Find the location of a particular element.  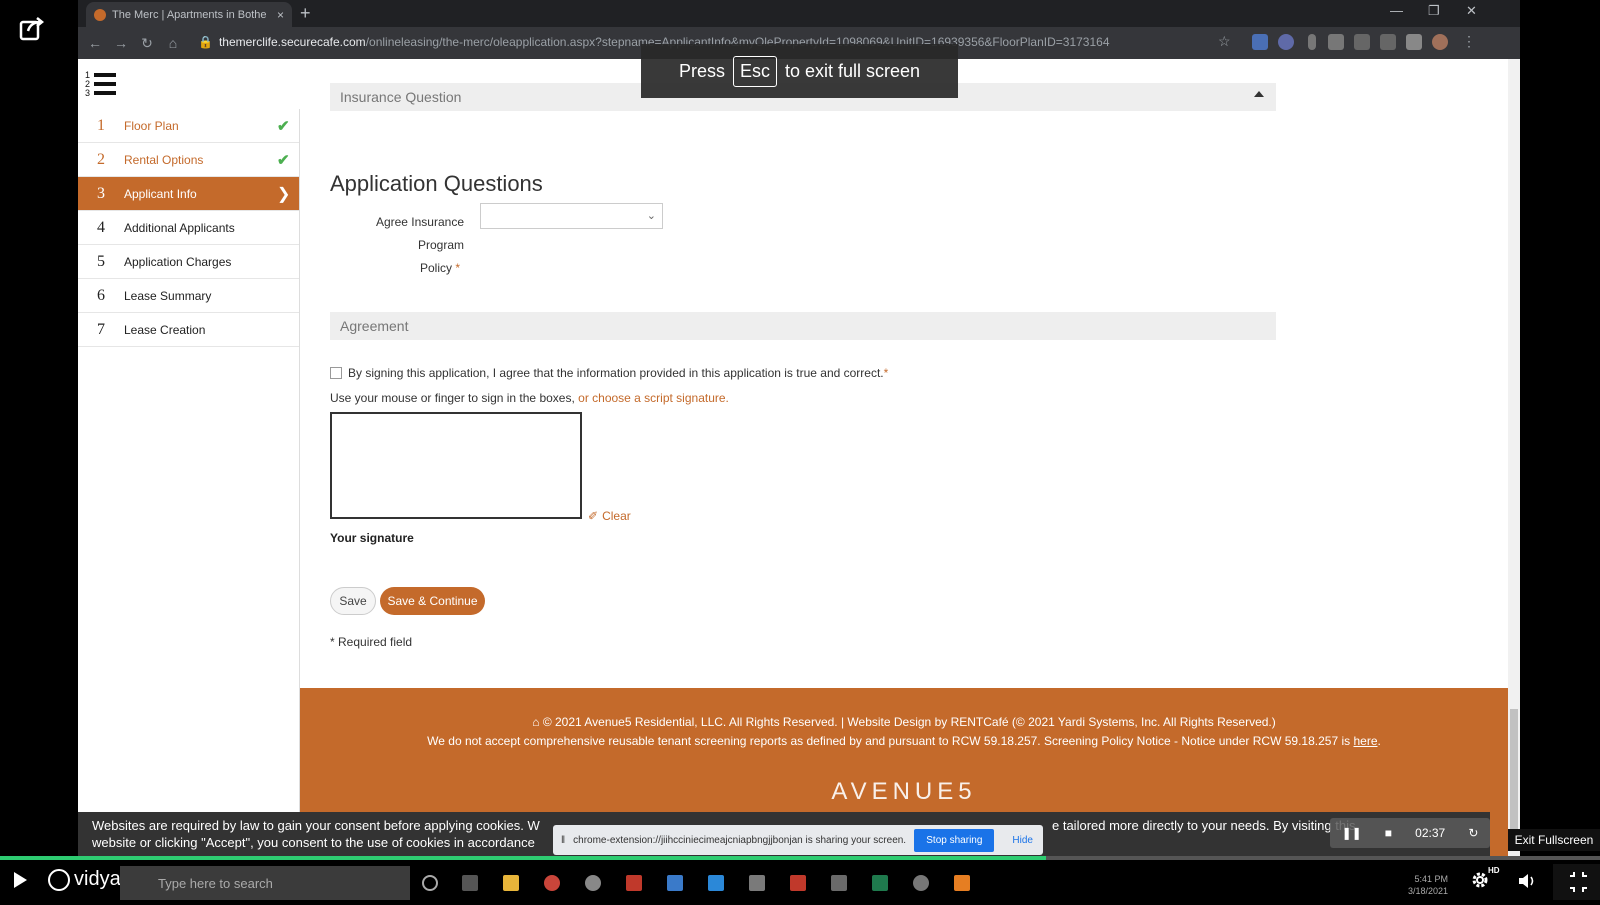

fullscreen-toast: Press Esc to exit full screen is located at coordinates (799, 71).